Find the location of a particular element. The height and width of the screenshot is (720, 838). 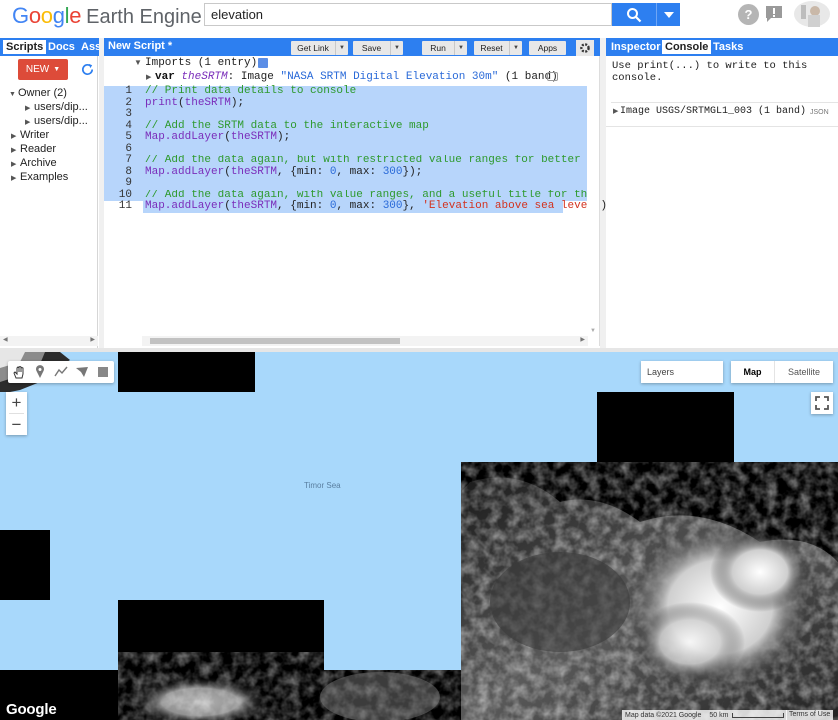

expand-triangle-icon: ▶ is located at coordinates (615, 111).